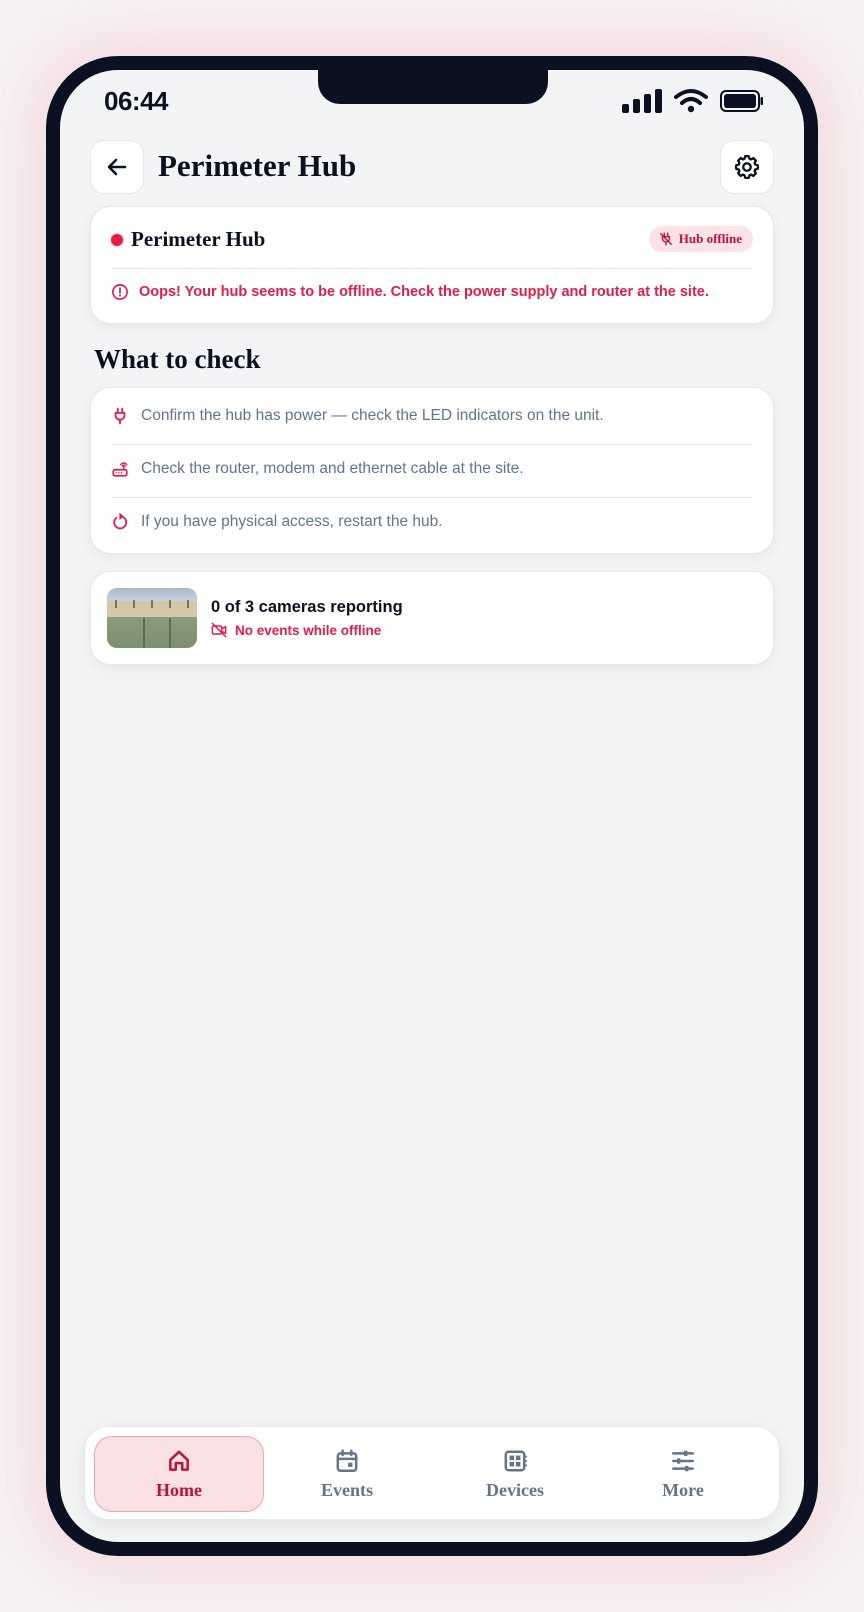 Image resolution: width=864 pixels, height=1612 pixels. What do you see at coordinates (665, 239) in the screenshot?
I see `plug-off-icon` at bounding box center [665, 239].